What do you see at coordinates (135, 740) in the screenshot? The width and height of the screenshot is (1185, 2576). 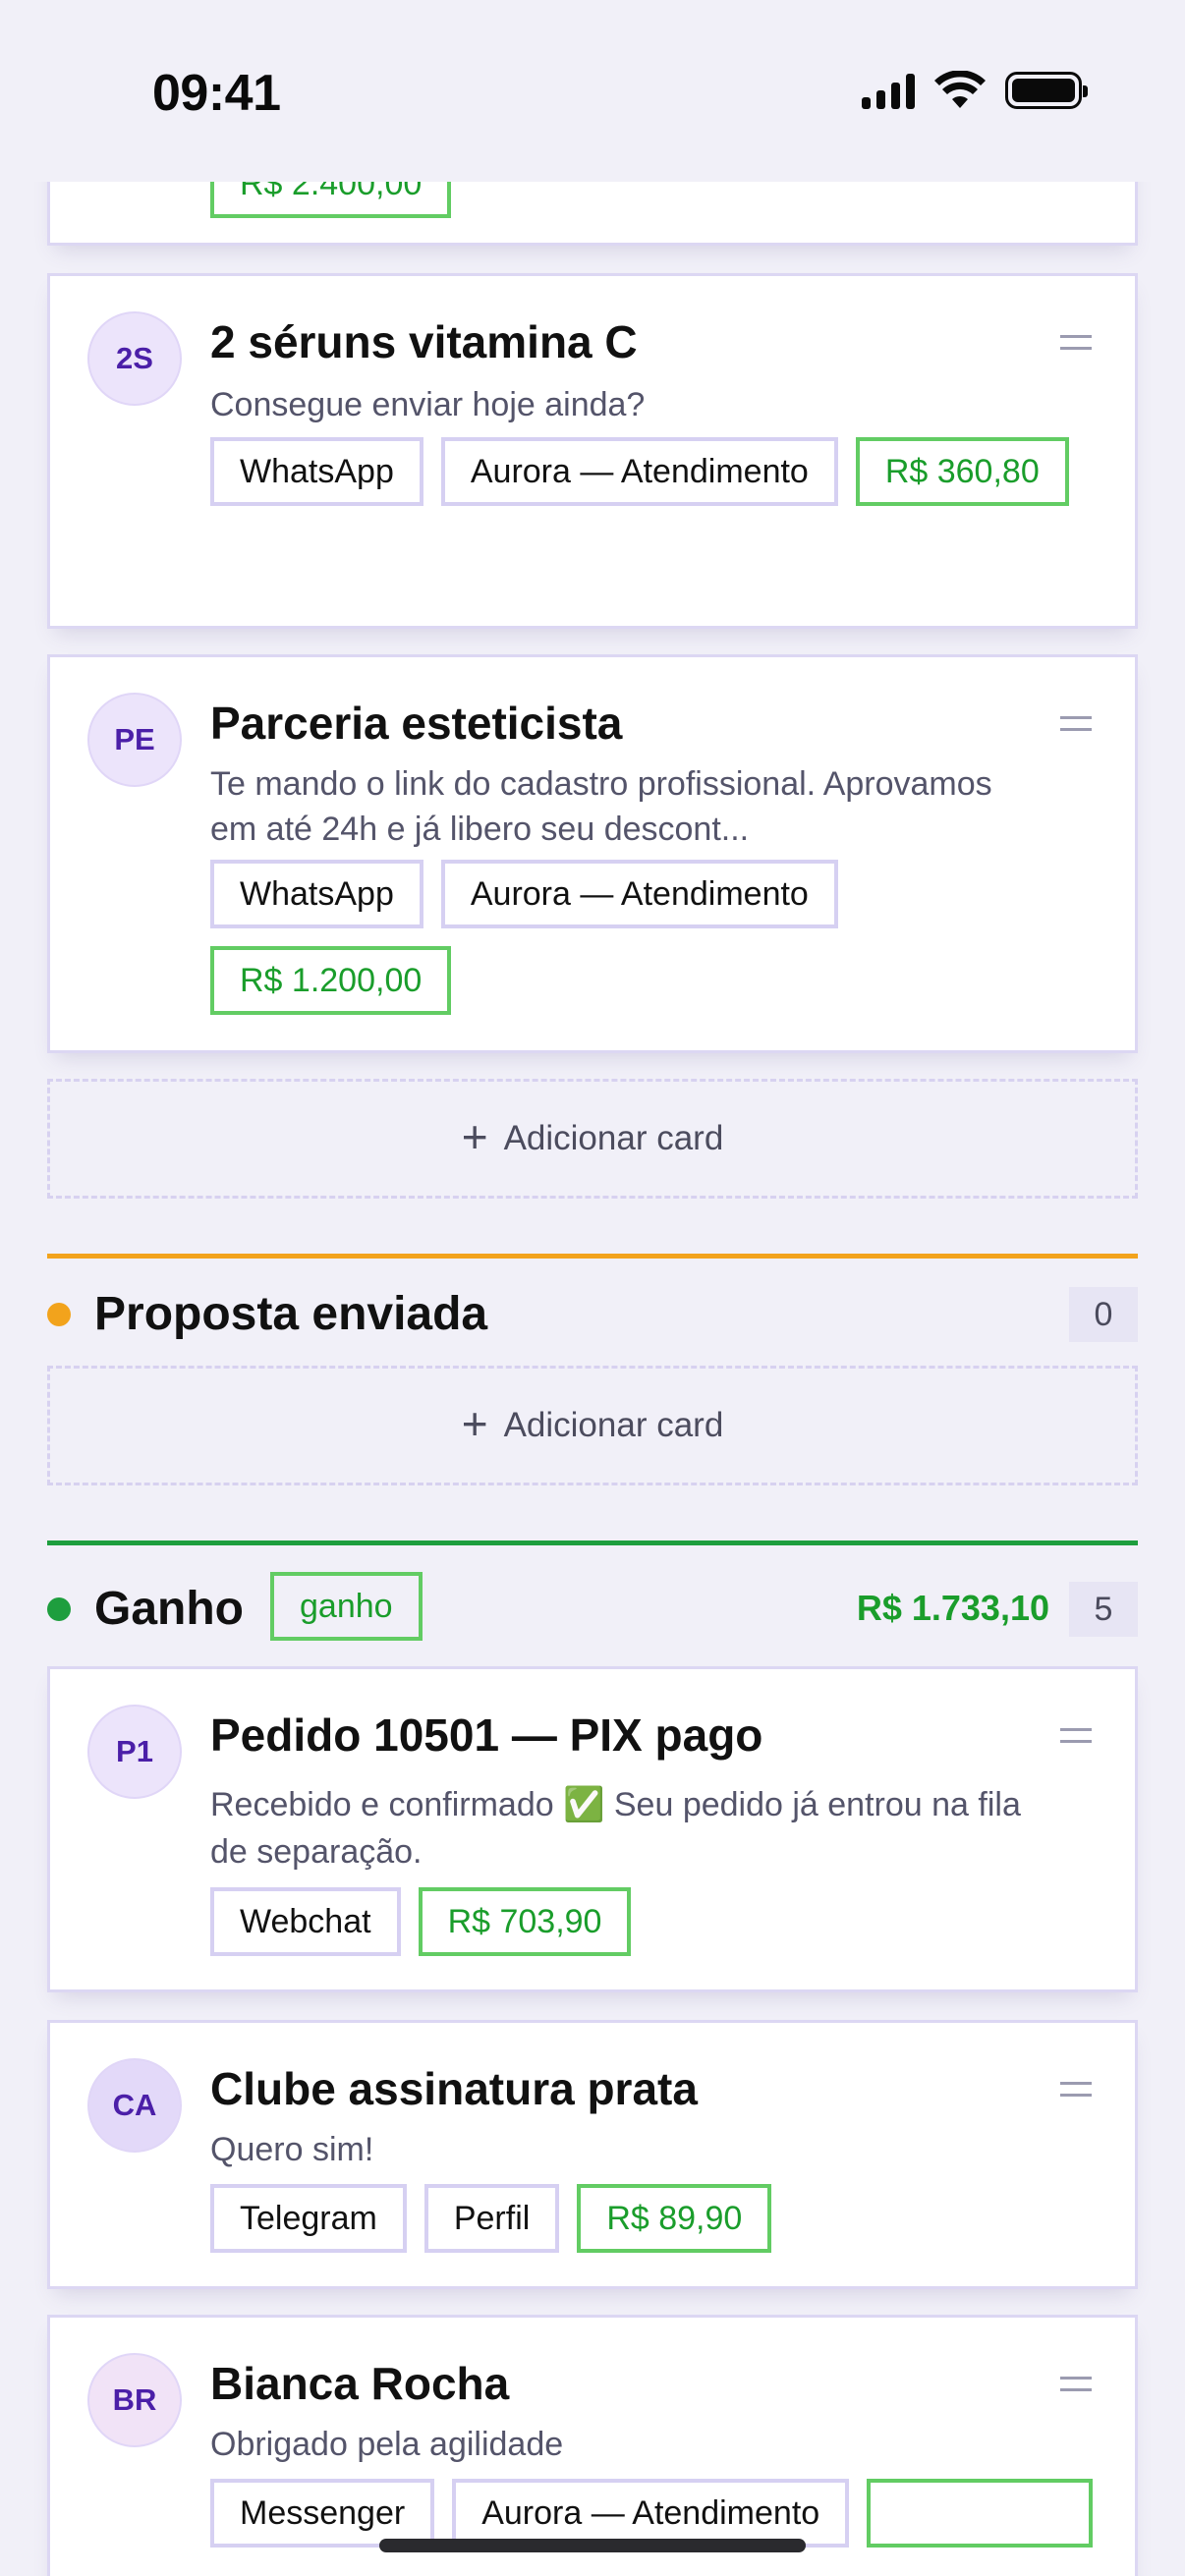 I see `avatar: PE` at bounding box center [135, 740].